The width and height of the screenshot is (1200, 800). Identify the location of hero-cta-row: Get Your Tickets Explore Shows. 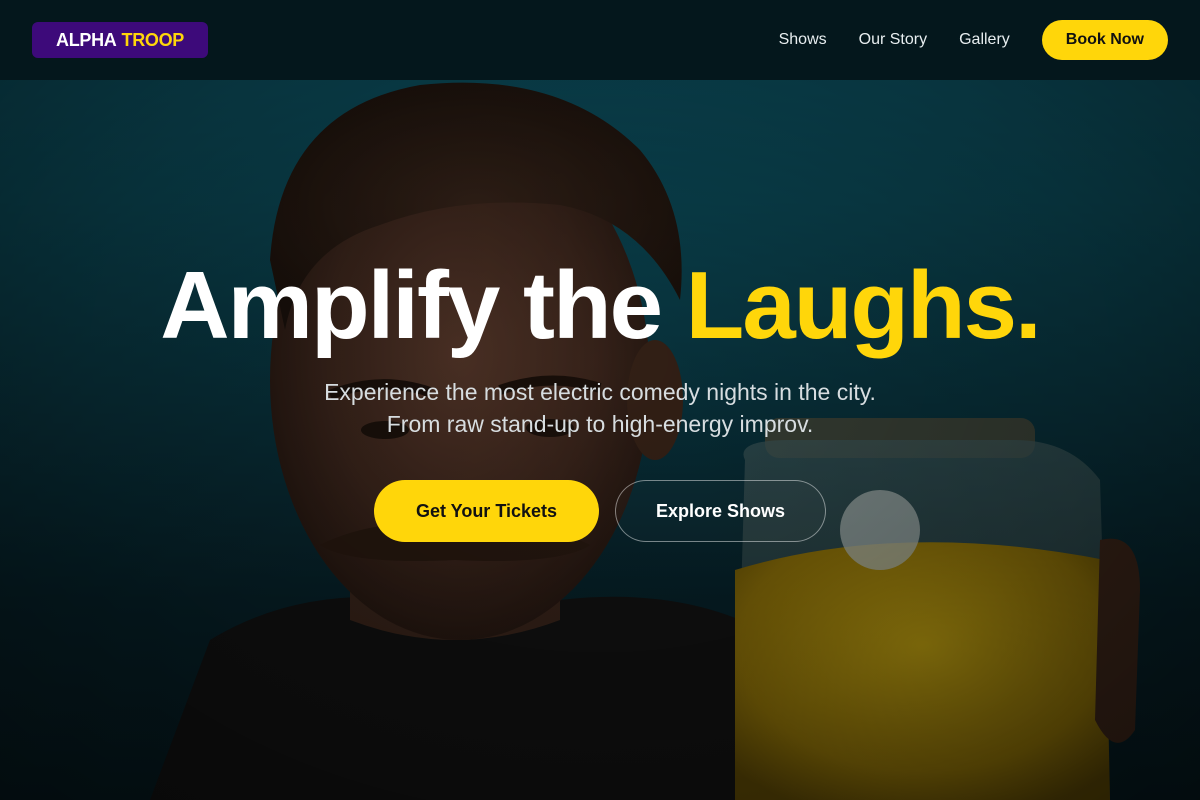
(600, 511).